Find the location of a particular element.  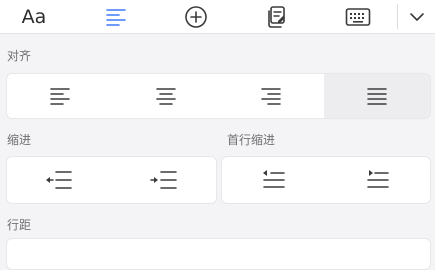

increase-indent-icon is located at coordinates (163, 180).